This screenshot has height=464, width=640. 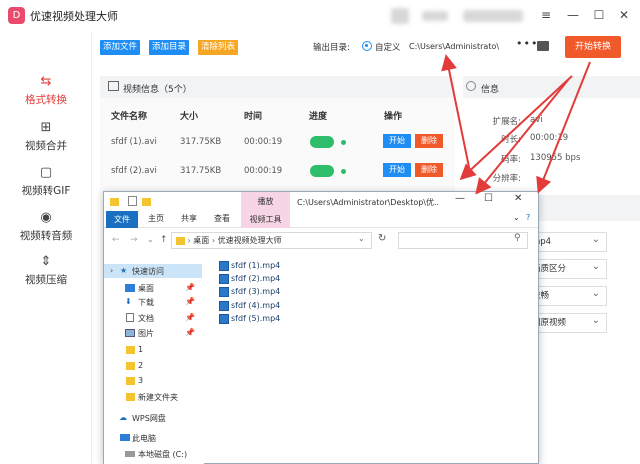 I want to click on search-icon: ⚲, so click(x=517, y=238).